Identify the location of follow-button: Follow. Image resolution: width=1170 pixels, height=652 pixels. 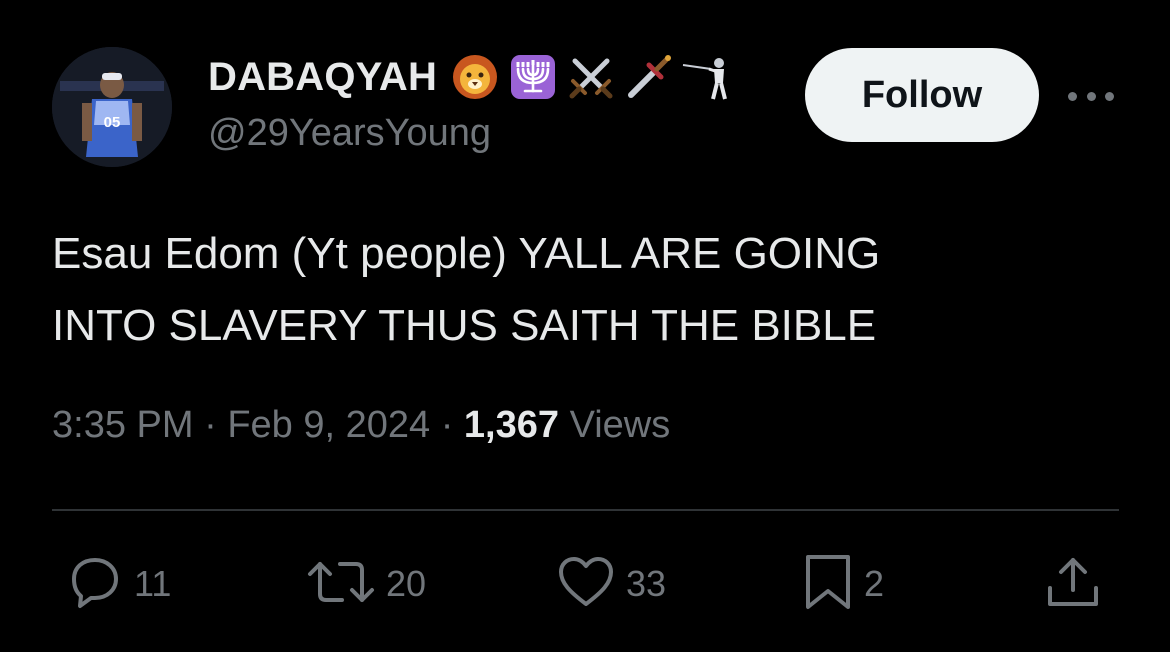
(922, 95).